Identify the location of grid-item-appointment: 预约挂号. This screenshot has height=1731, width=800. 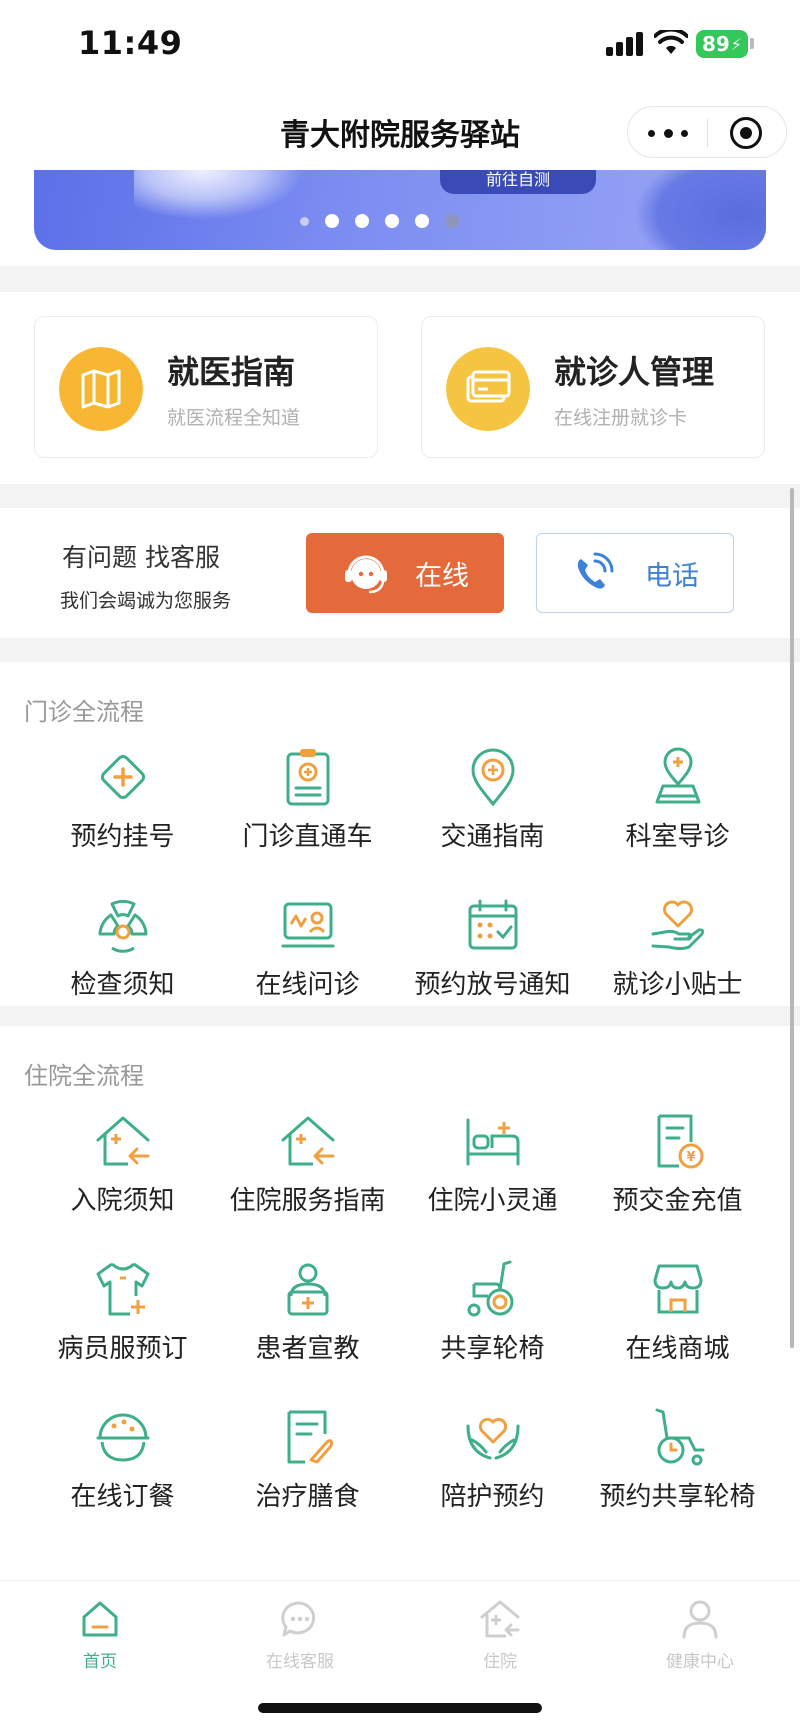
(122, 808).